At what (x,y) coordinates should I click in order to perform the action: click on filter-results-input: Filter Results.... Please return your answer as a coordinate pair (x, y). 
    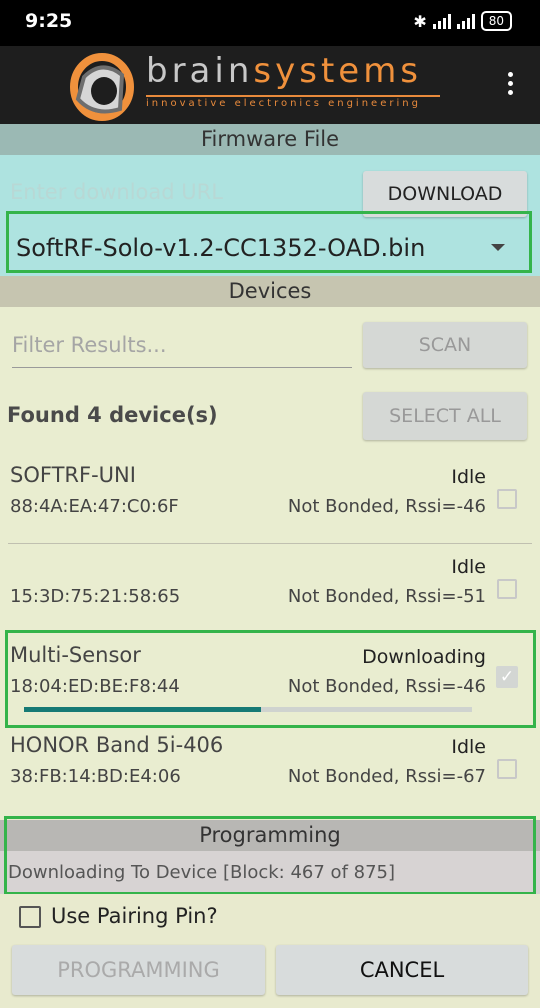
    Looking at the image, I should click on (182, 350).